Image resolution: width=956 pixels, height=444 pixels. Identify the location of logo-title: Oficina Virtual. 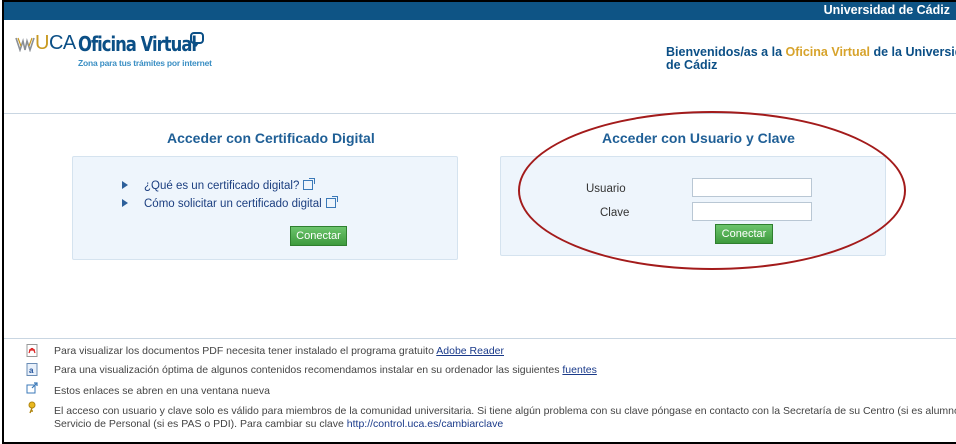
(137, 44).